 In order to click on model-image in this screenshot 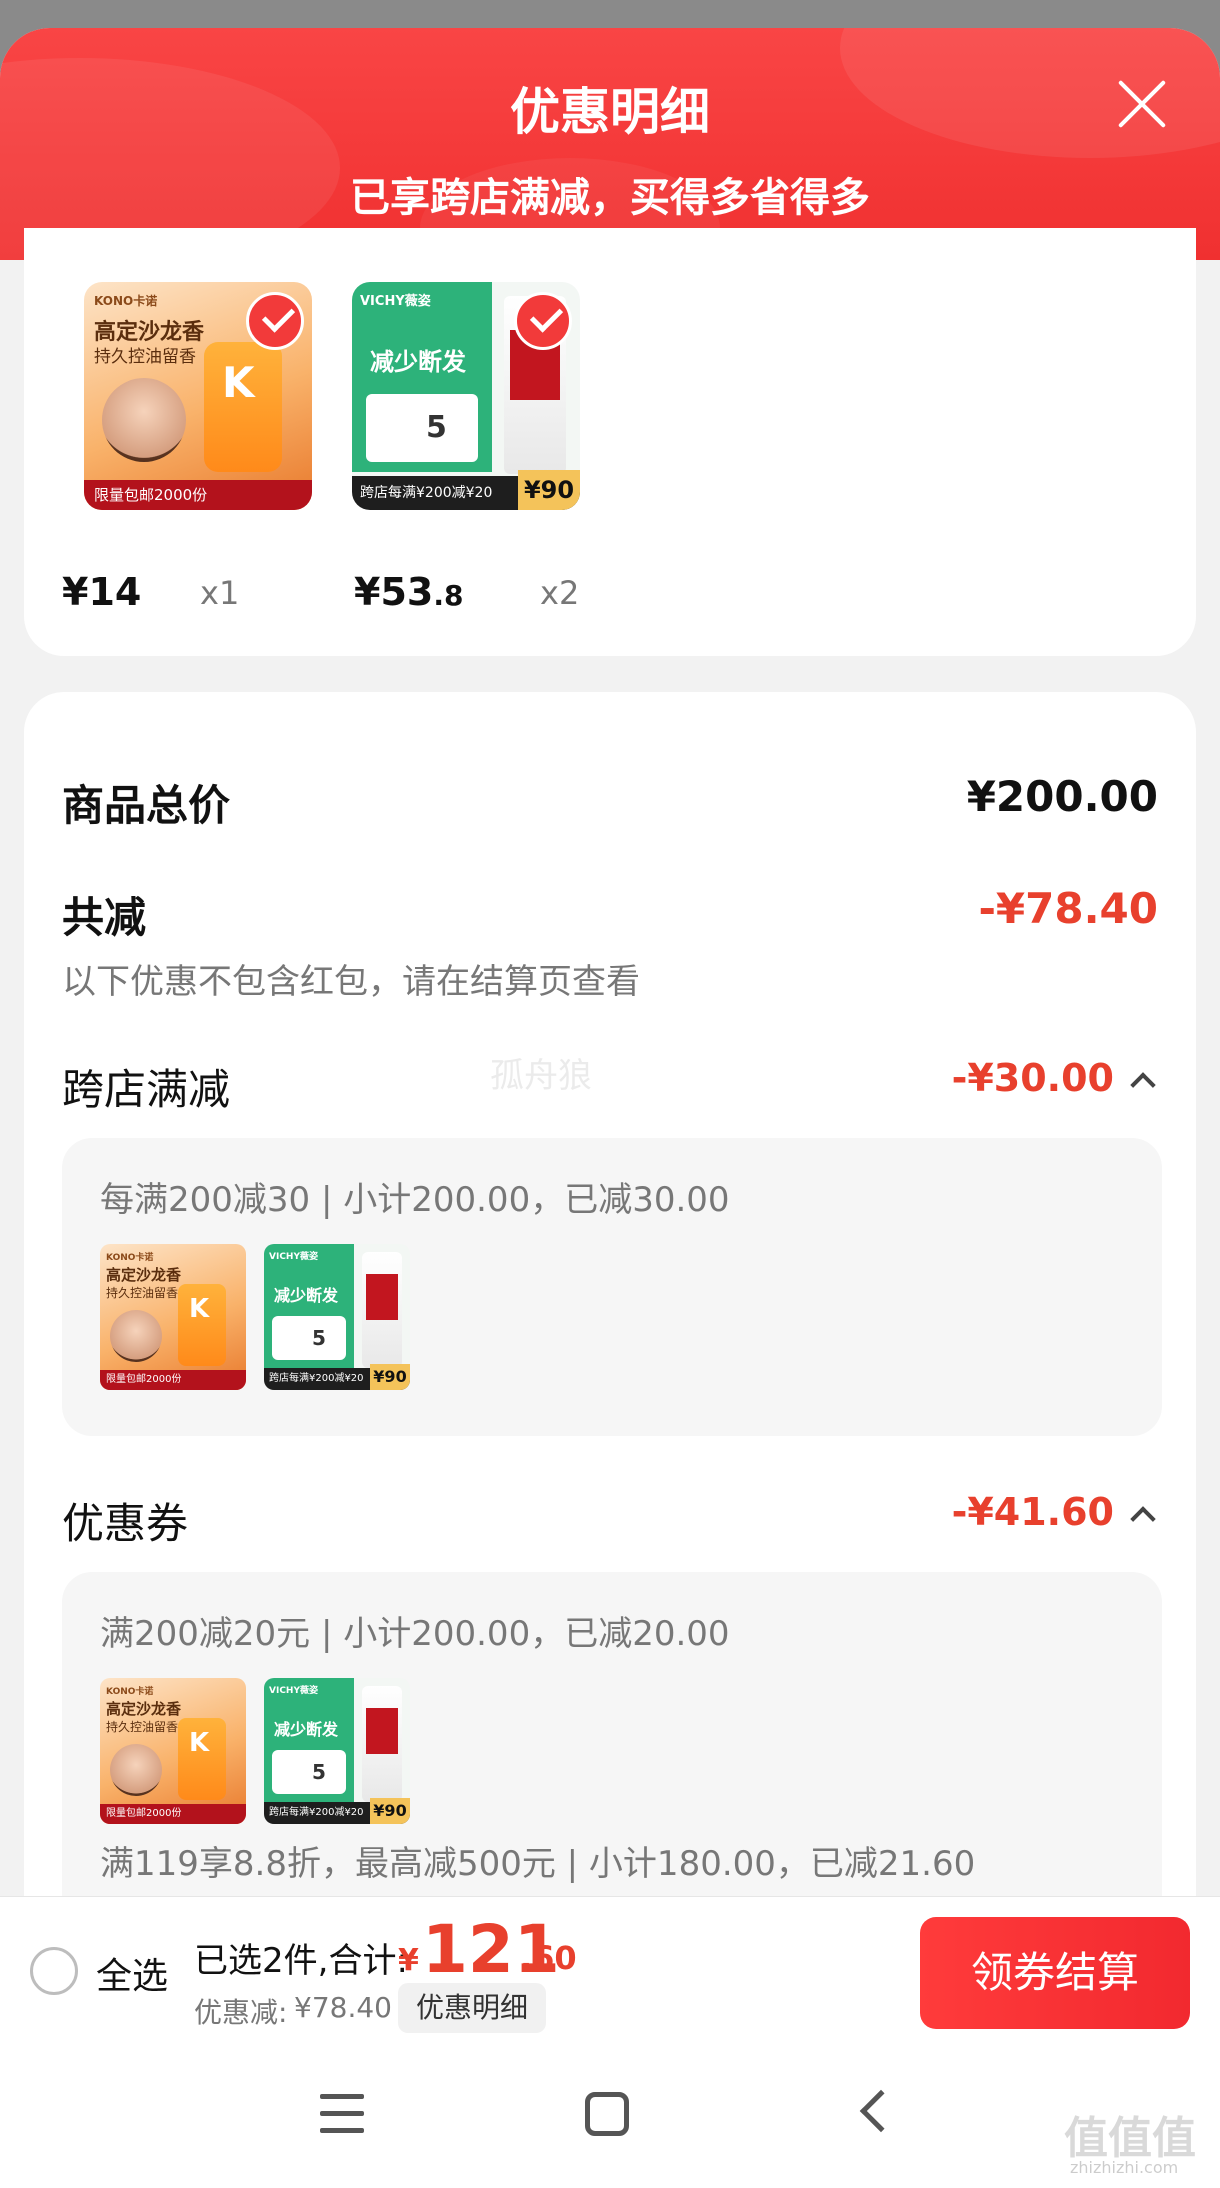, I will do `click(144, 420)`.